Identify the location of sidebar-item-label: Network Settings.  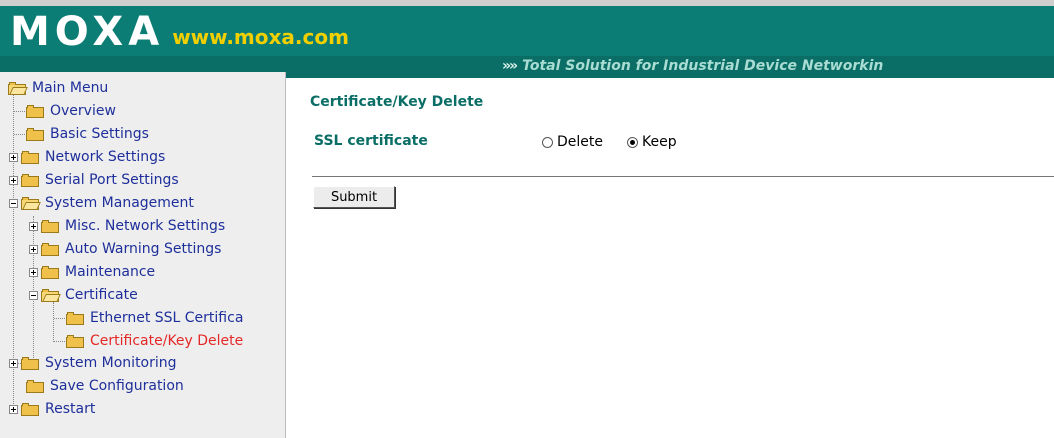
(105, 157).